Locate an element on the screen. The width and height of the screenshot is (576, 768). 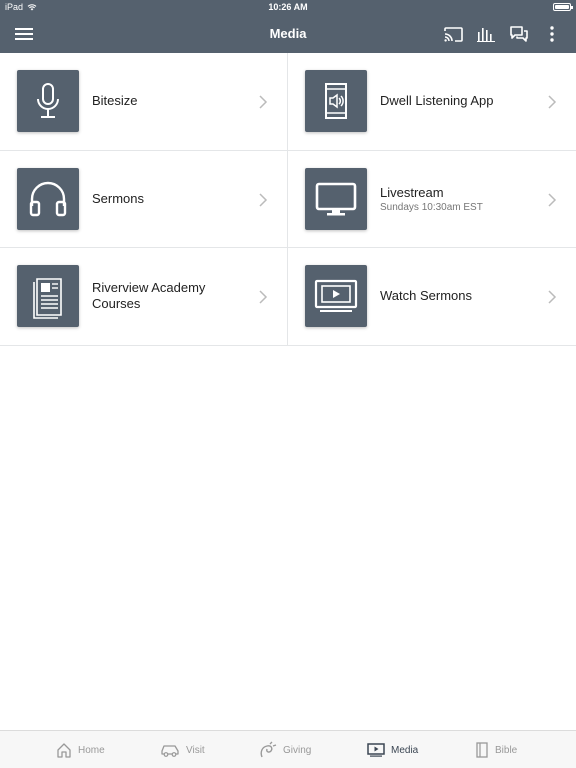
battery-icon is located at coordinates (563, 7).